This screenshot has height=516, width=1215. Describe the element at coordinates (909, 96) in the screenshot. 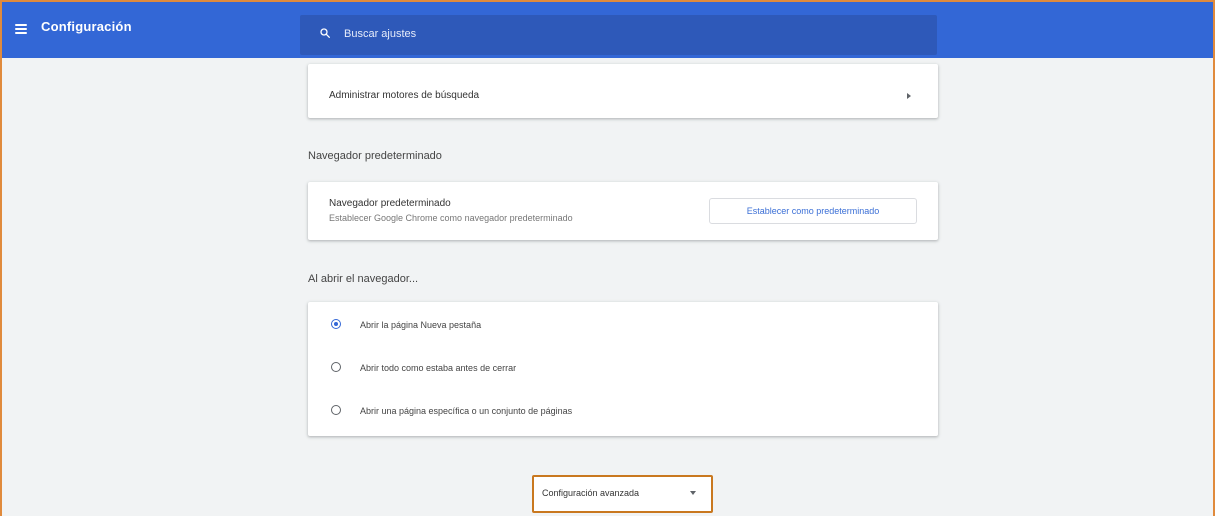

I see `chevron-right-icon` at that location.